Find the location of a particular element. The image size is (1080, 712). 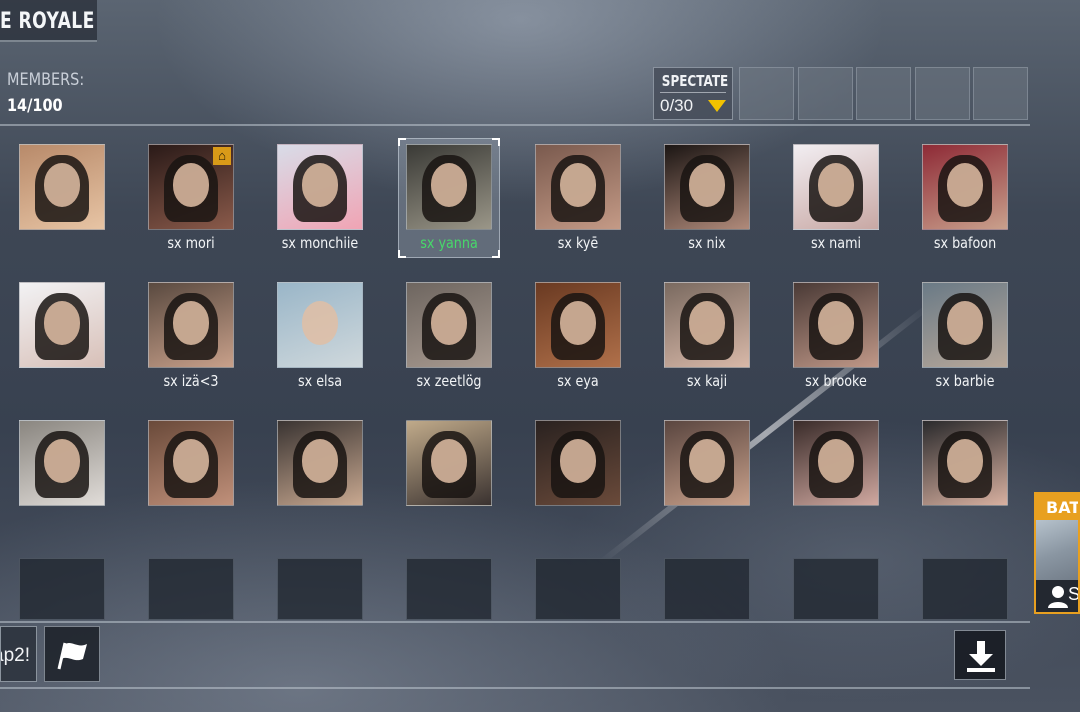

room-code-input: ap2! is located at coordinates (18, 654).